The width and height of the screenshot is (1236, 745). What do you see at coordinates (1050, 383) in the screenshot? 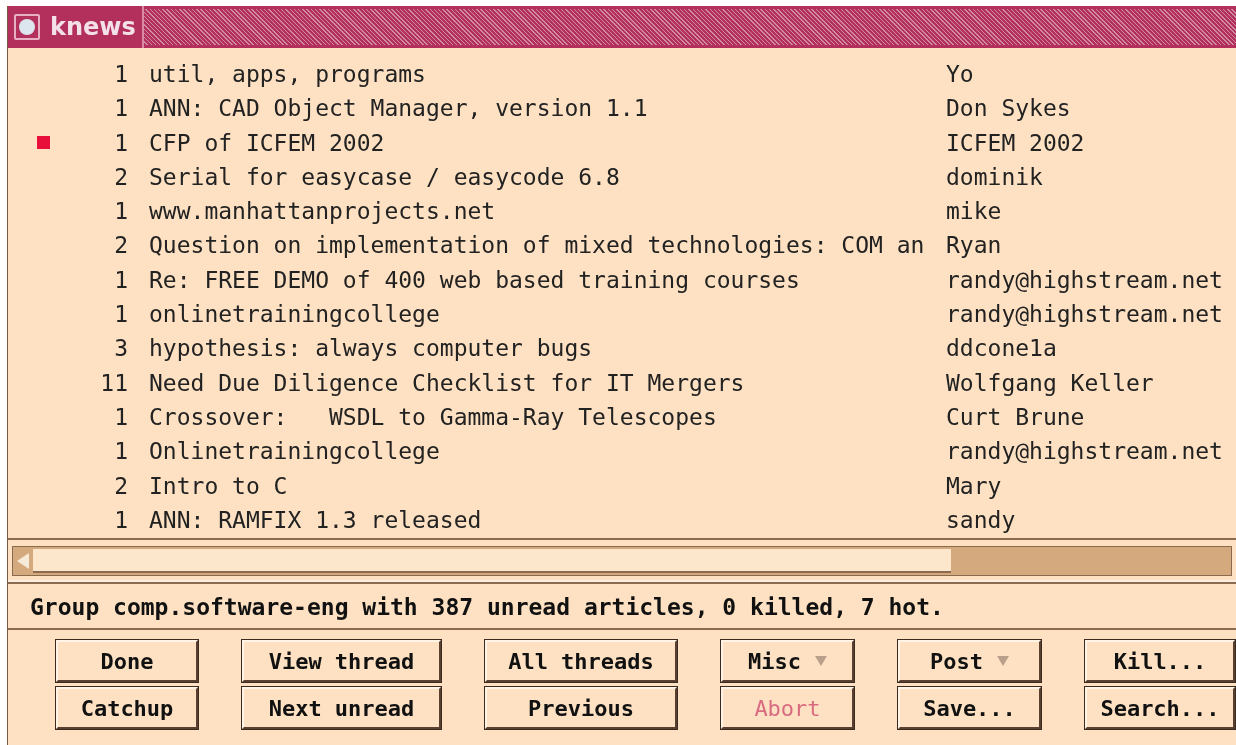
I see `article-author: Wolfgang Keller` at bounding box center [1050, 383].